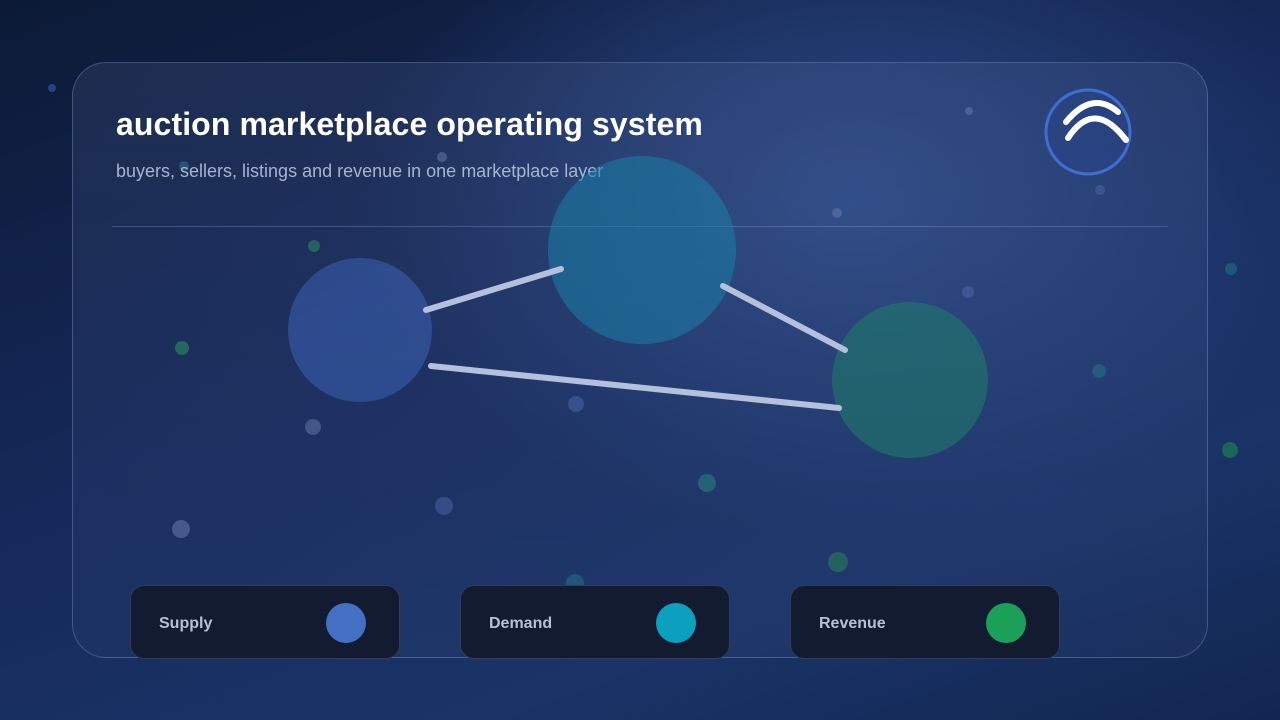 The image size is (1280, 720). What do you see at coordinates (265, 622) in the screenshot?
I see `legend-card-supply: Supply` at bounding box center [265, 622].